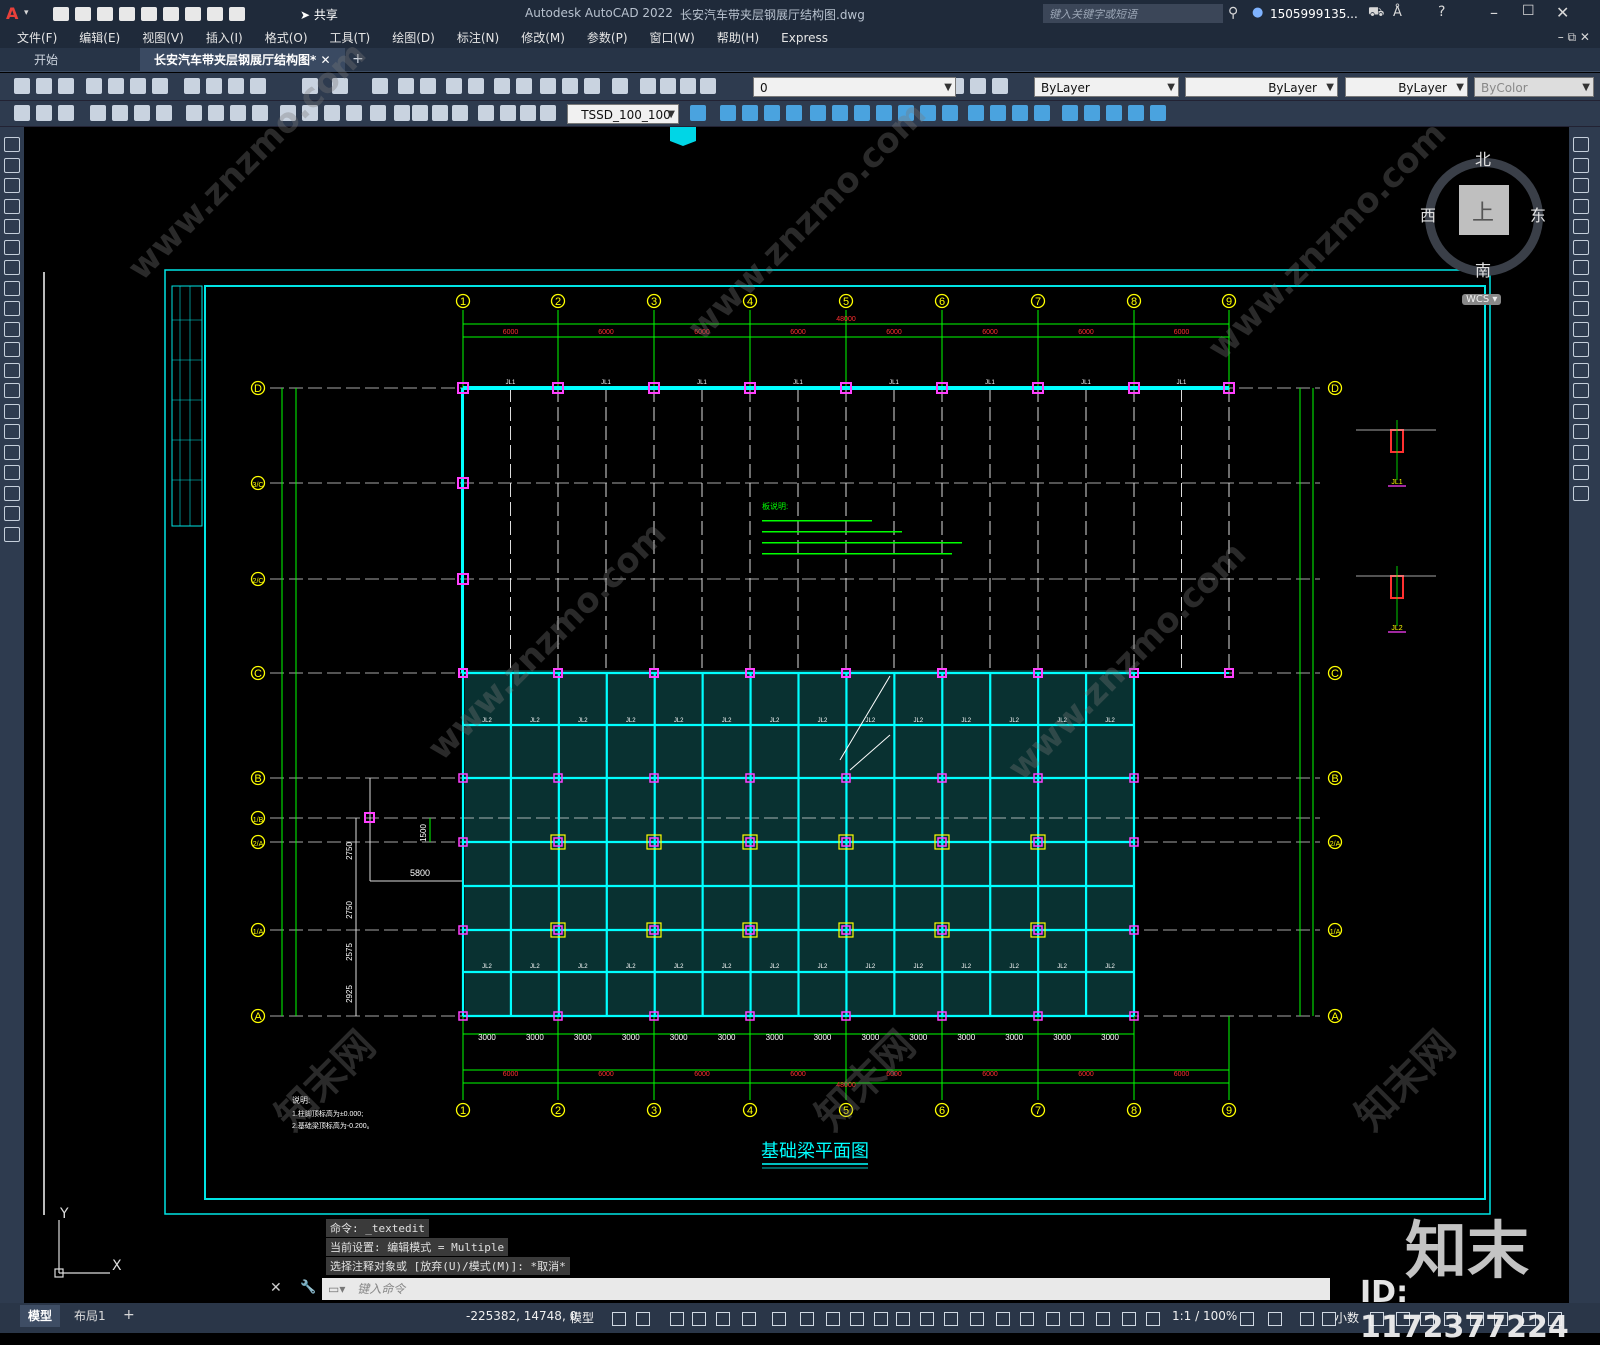 Image resolution: width=1600 pixels, height=1345 pixels. I want to click on modify-tool-13-icon, so click(1581, 411).